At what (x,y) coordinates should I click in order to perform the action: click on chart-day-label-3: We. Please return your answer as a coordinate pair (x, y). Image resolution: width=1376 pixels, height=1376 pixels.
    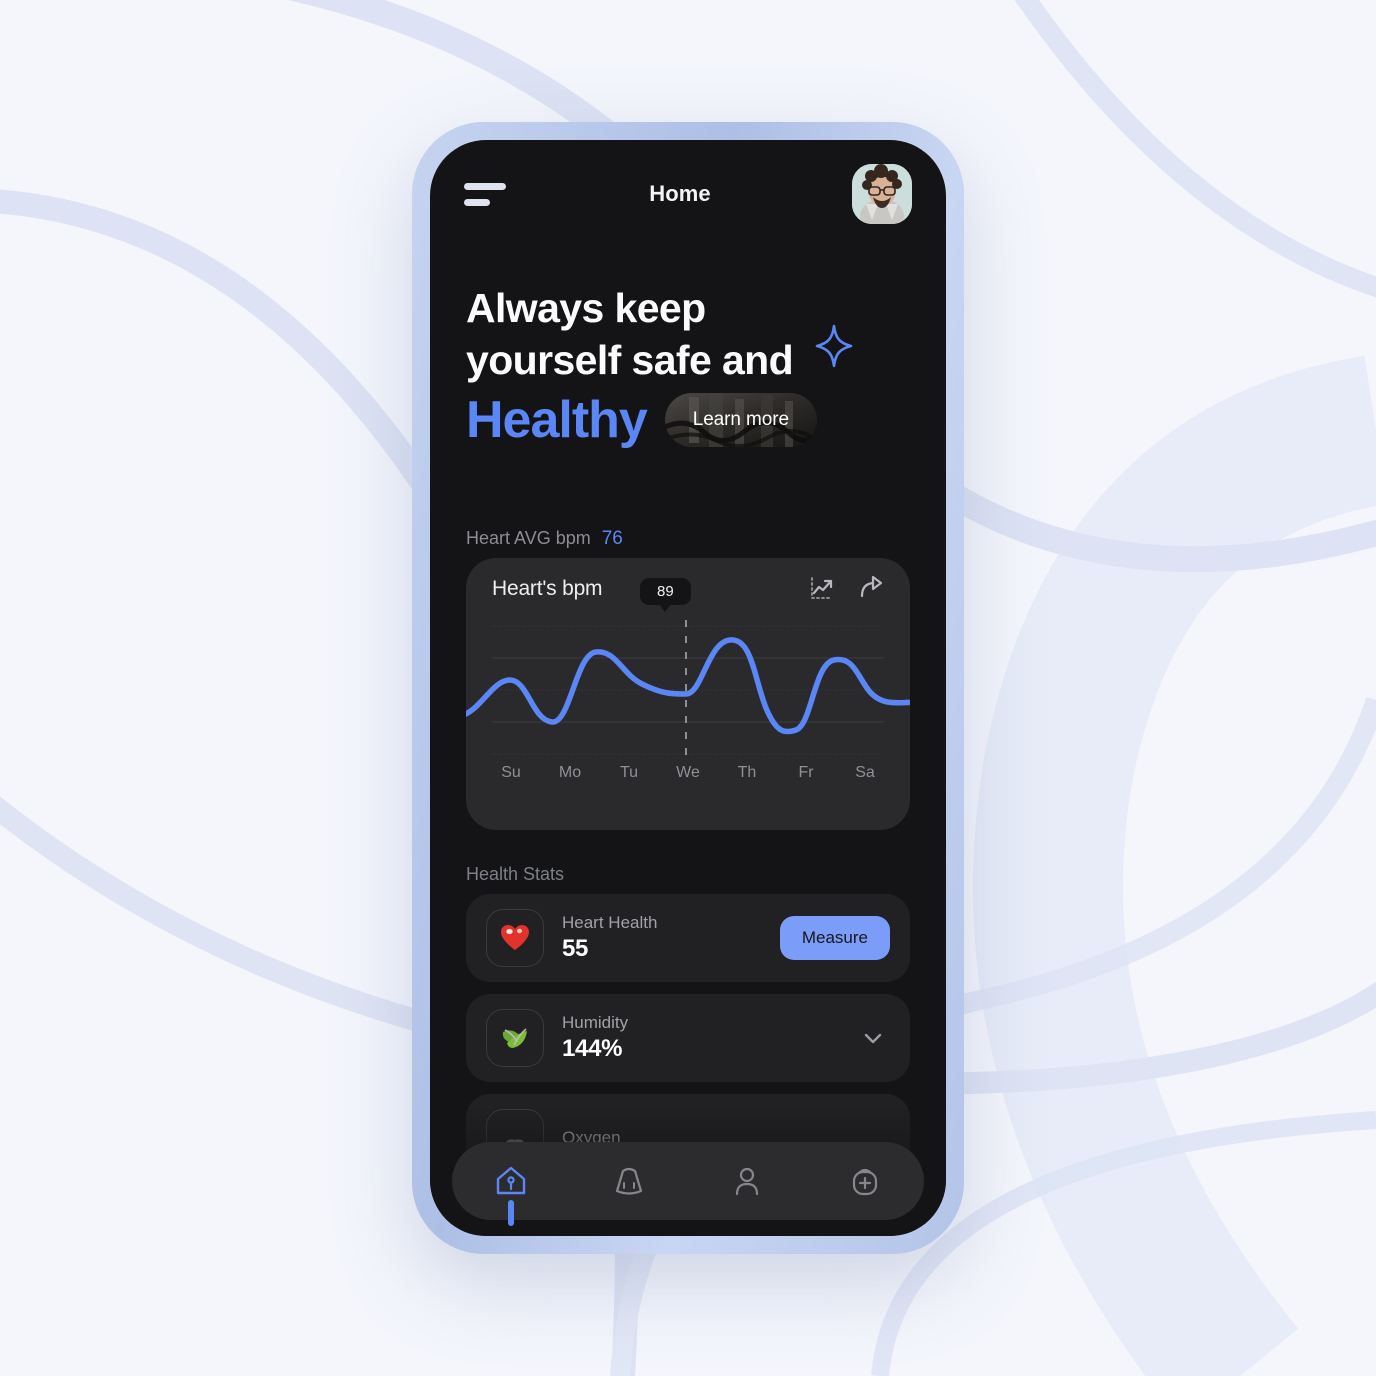
    Looking at the image, I should click on (688, 772).